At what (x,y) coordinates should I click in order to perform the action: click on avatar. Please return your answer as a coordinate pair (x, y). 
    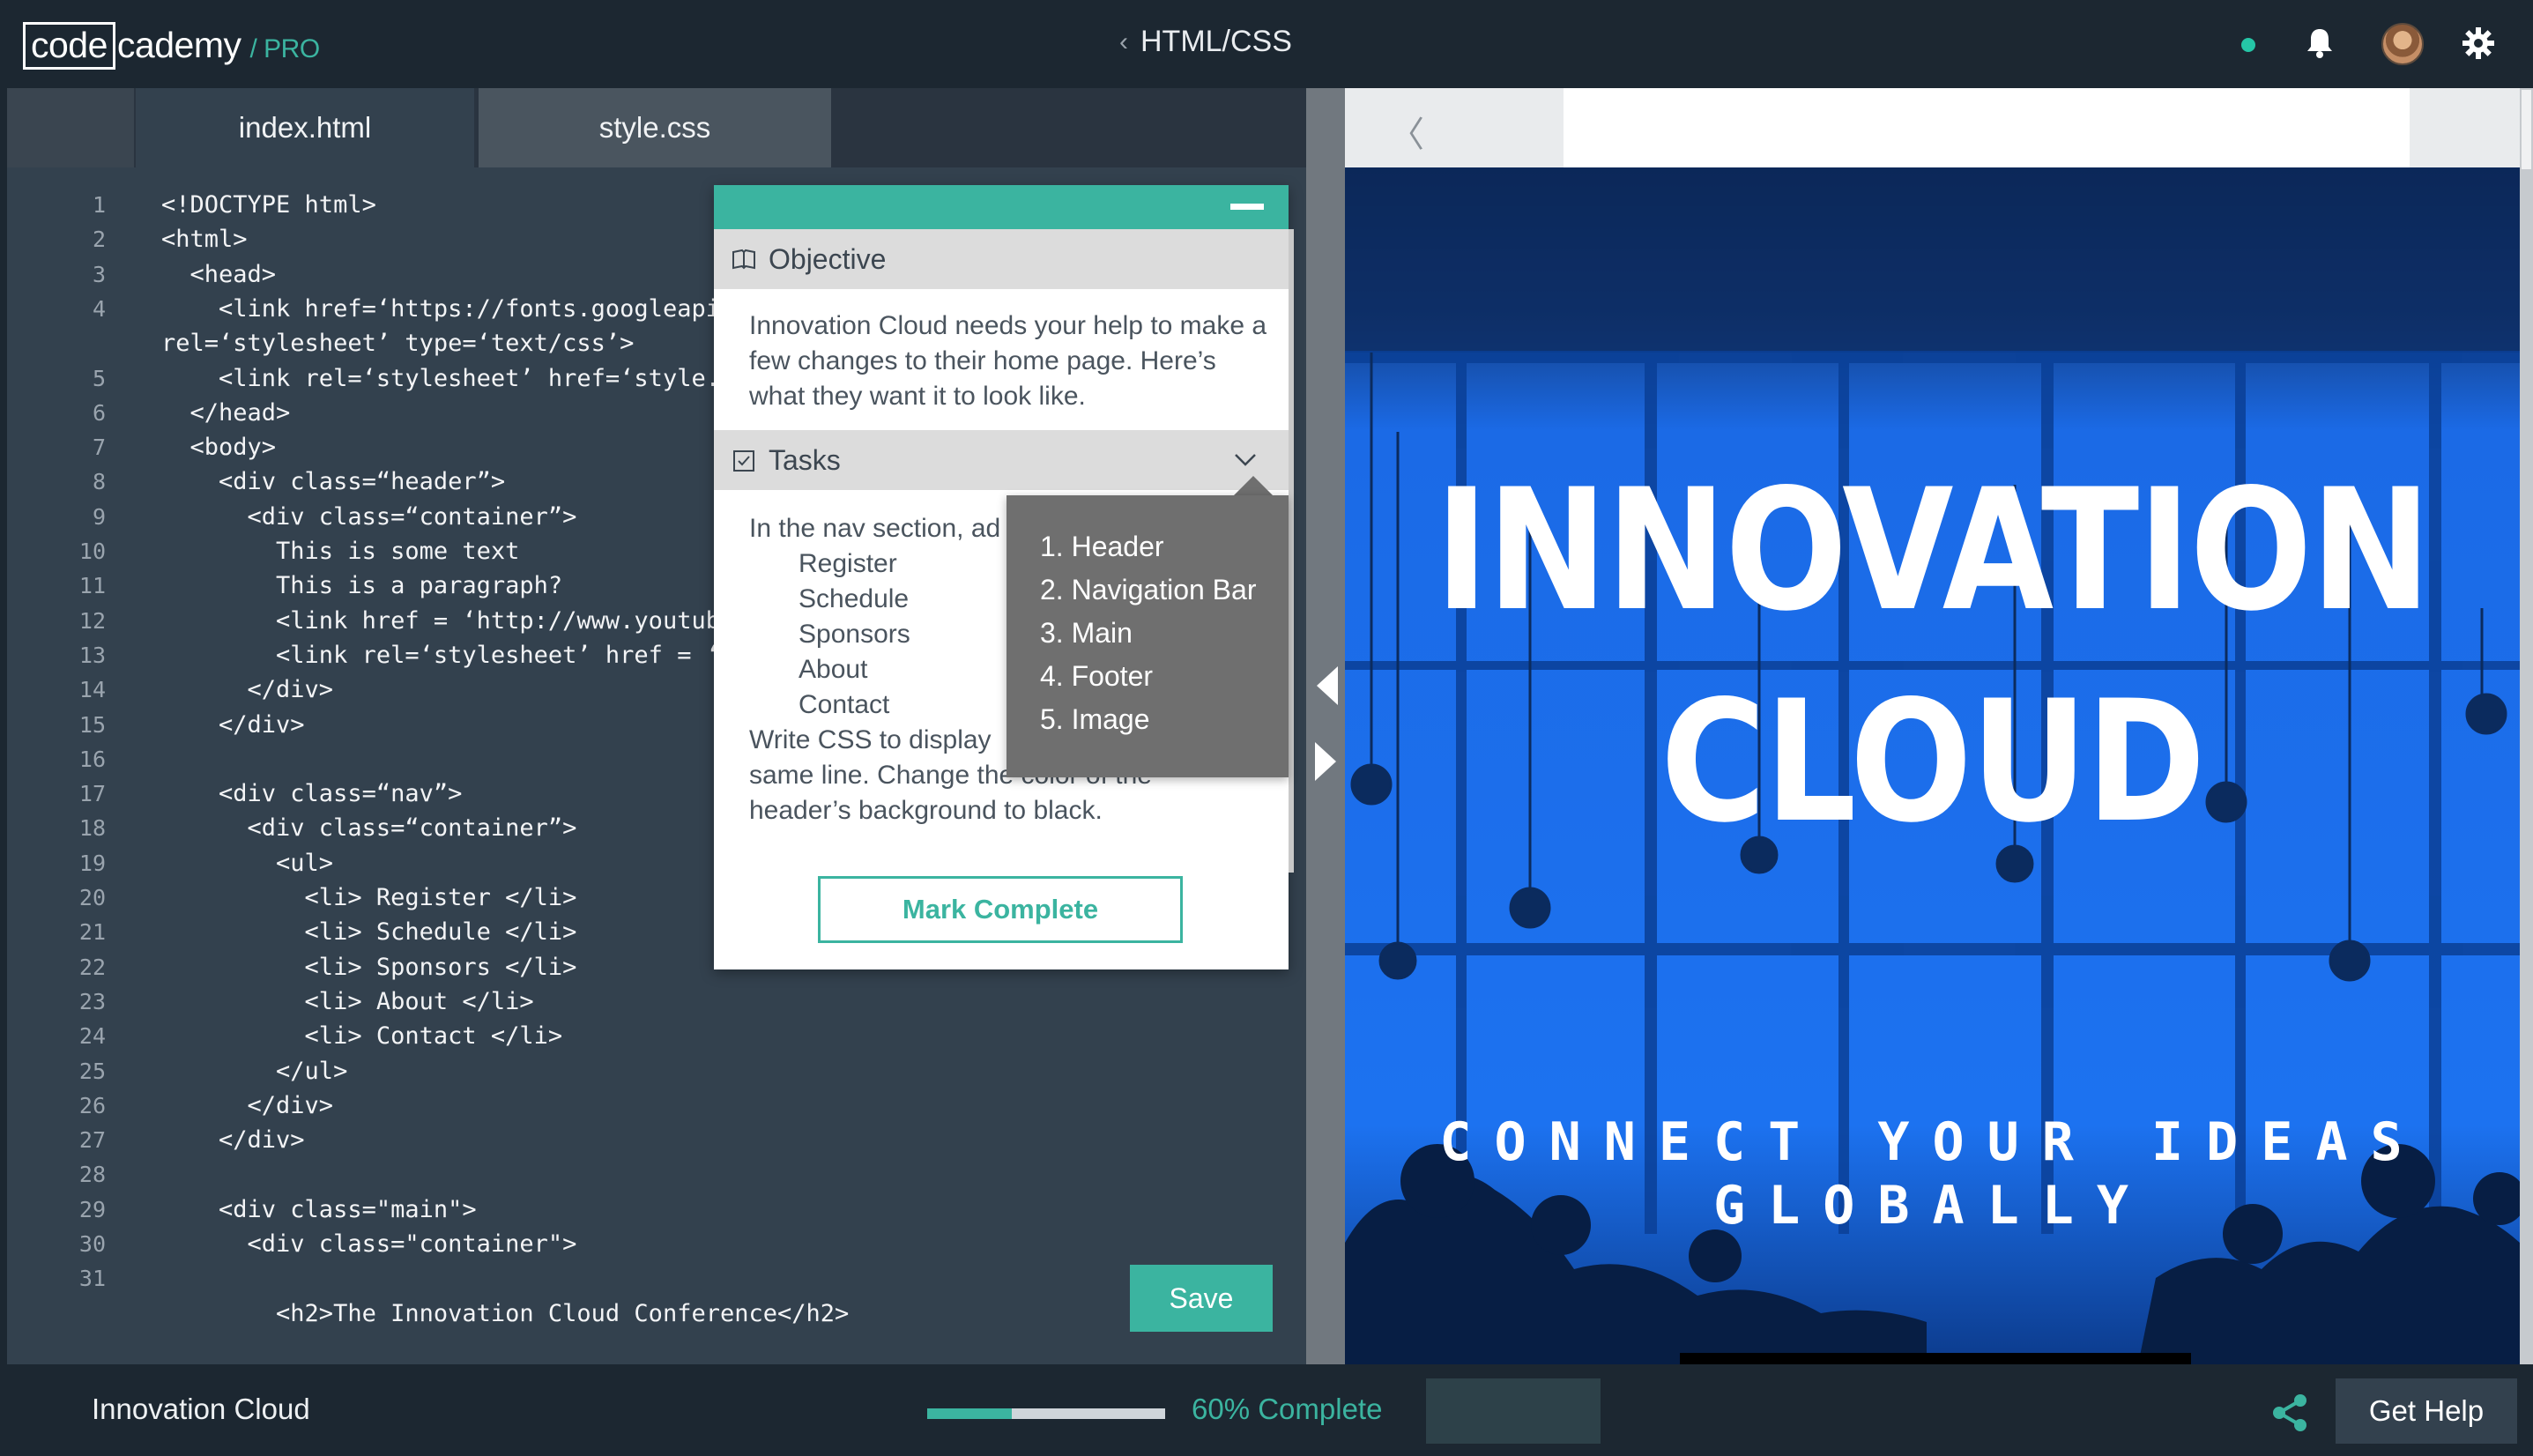
    Looking at the image, I should click on (2402, 44).